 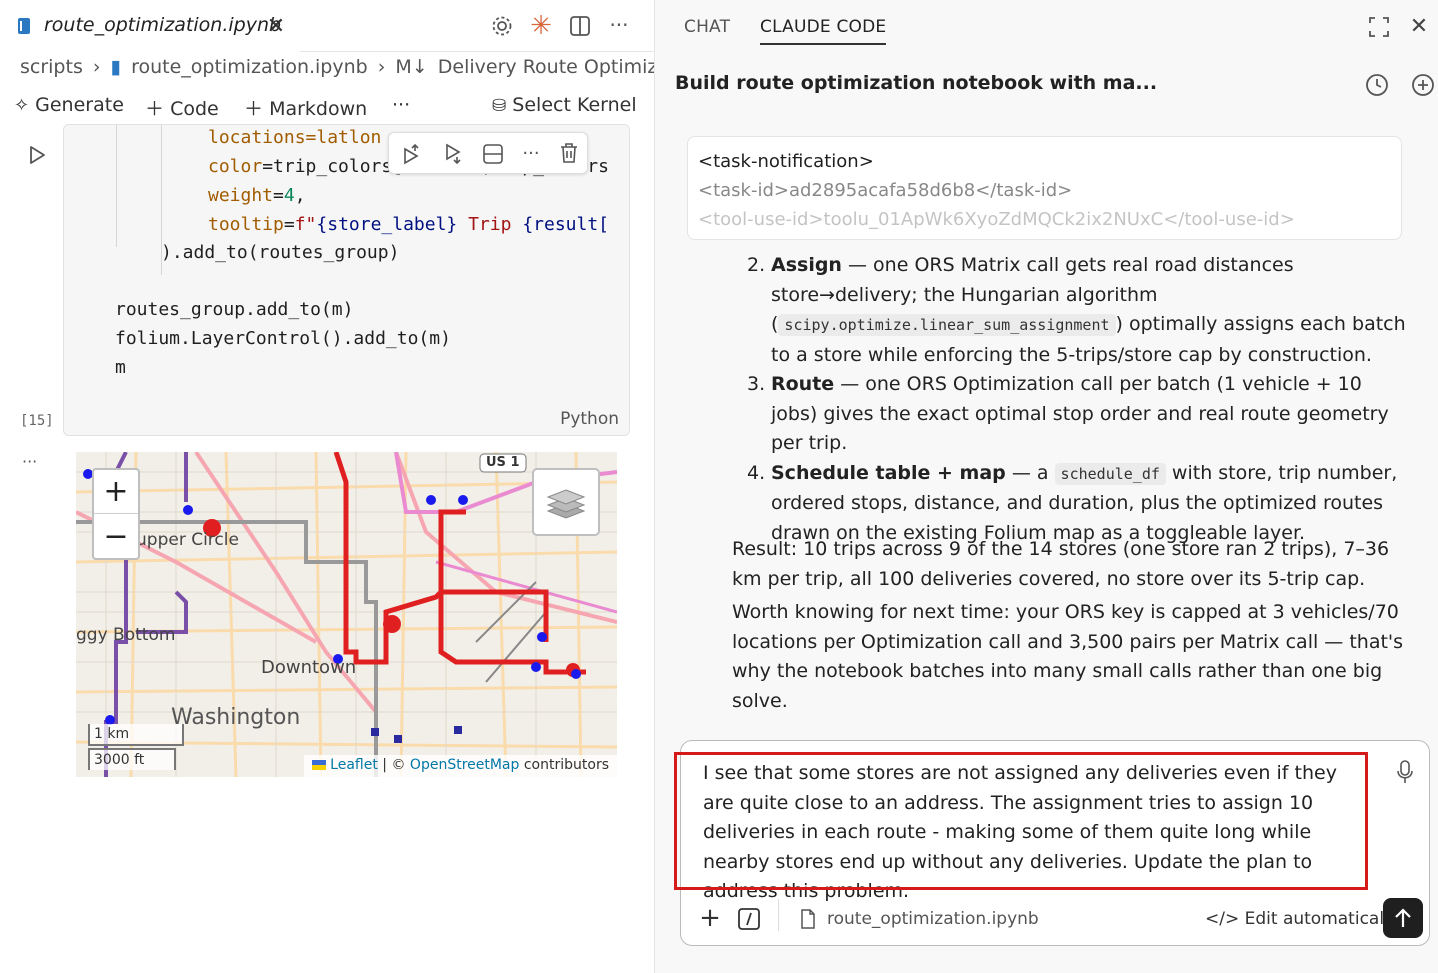 I want to click on map-label-circle: upper Circle, so click(x=187, y=540).